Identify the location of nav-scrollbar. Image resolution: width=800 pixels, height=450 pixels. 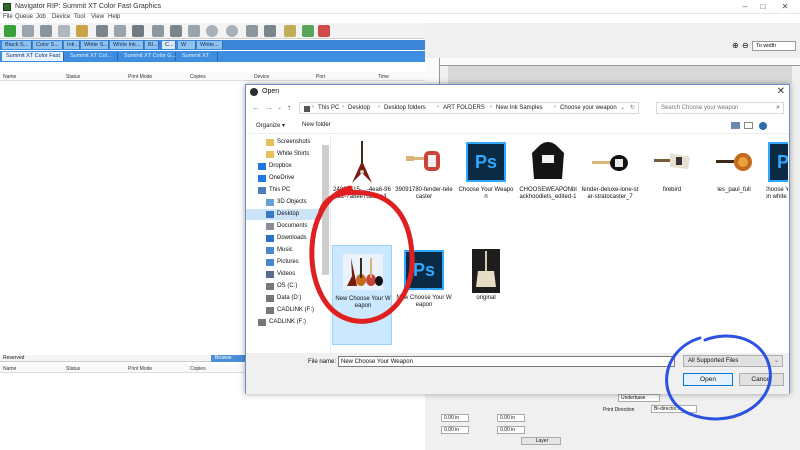
(325, 210).